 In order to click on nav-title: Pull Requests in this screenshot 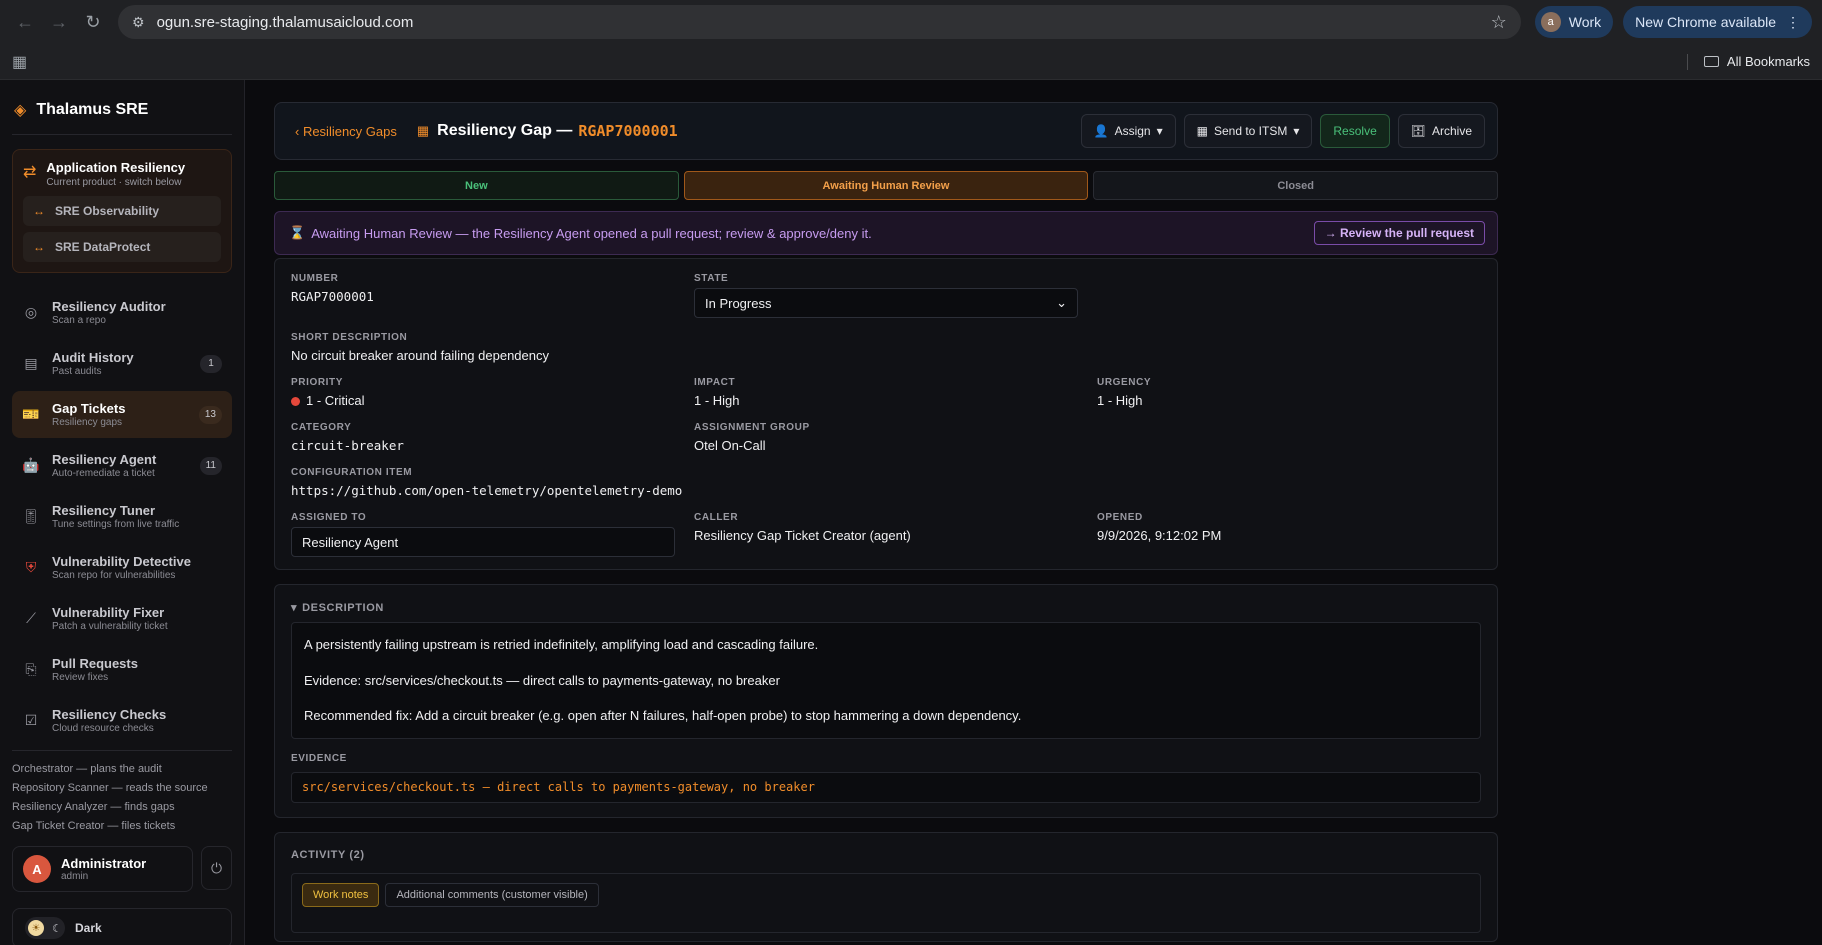, I will do `click(95, 663)`.